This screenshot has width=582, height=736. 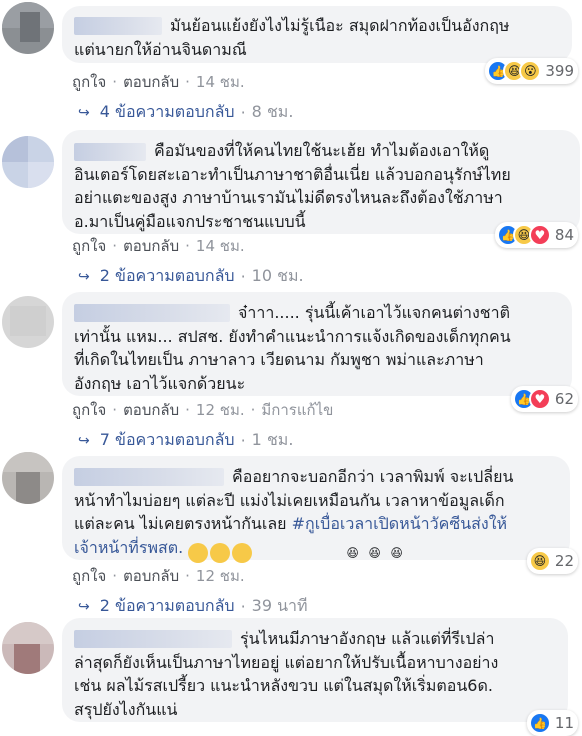 What do you see at coordinates (564, 399) in the screenshot?
I see `reaction-count: 62` at bounding box center [564, 399].